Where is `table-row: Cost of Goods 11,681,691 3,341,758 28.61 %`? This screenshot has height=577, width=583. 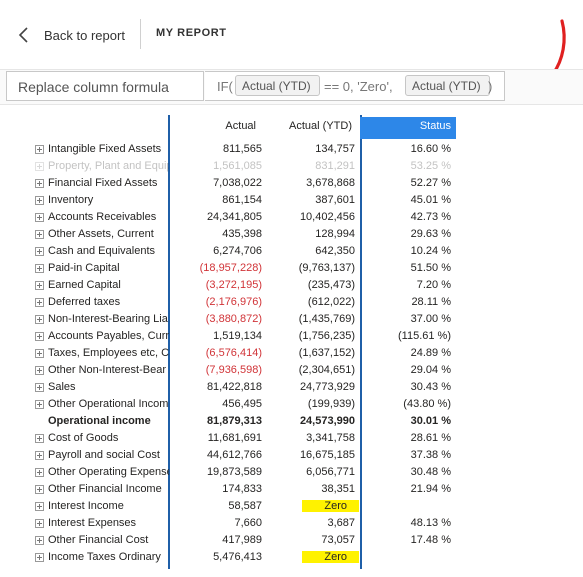
table-row: Cost of Goods 11,681,691 3,341,758 28.61 % is located at coordinates (240, 438).